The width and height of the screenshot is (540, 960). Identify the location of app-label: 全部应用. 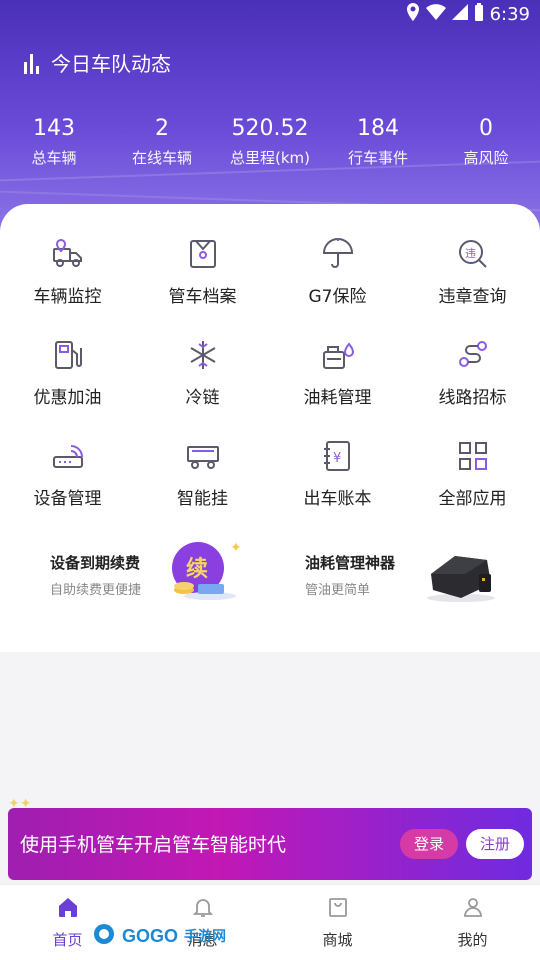
(472, 499).